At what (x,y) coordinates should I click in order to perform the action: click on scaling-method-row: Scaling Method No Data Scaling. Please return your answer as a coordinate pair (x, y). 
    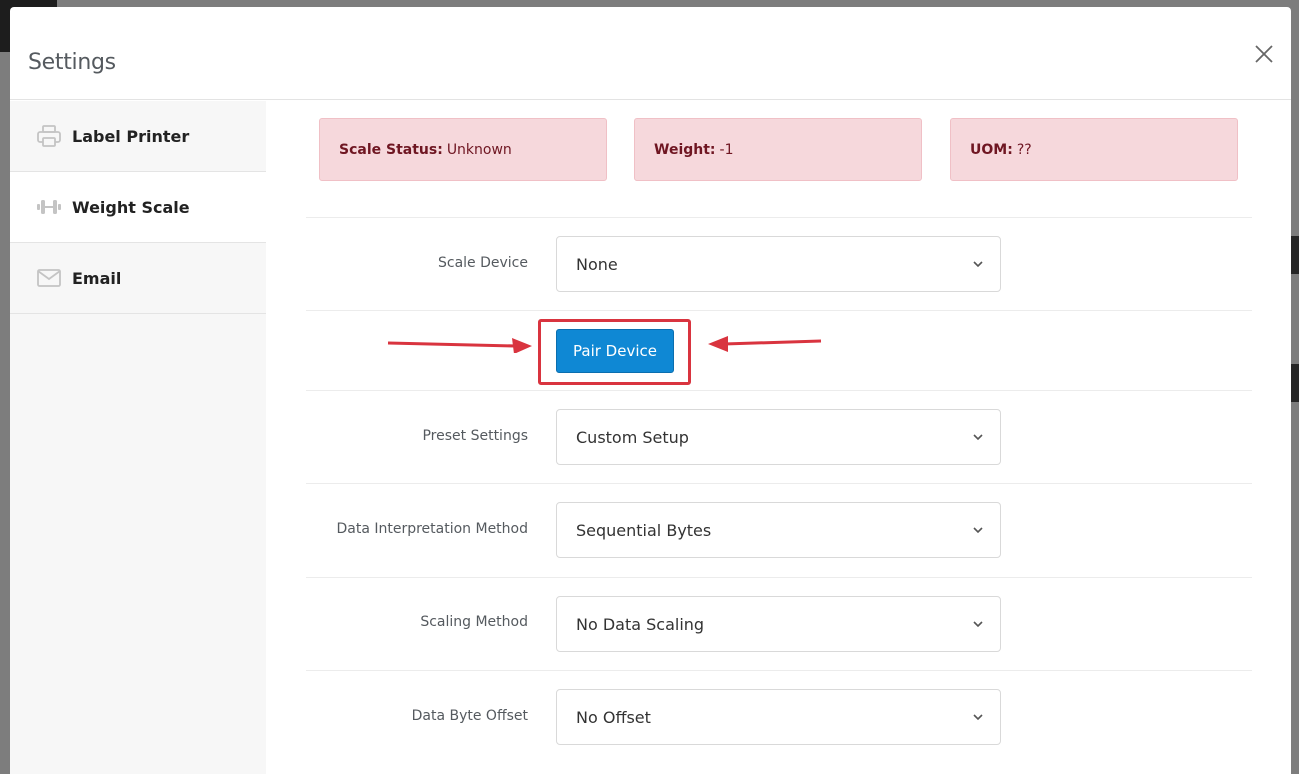
    Looking at the image, I should click on (779, 623).